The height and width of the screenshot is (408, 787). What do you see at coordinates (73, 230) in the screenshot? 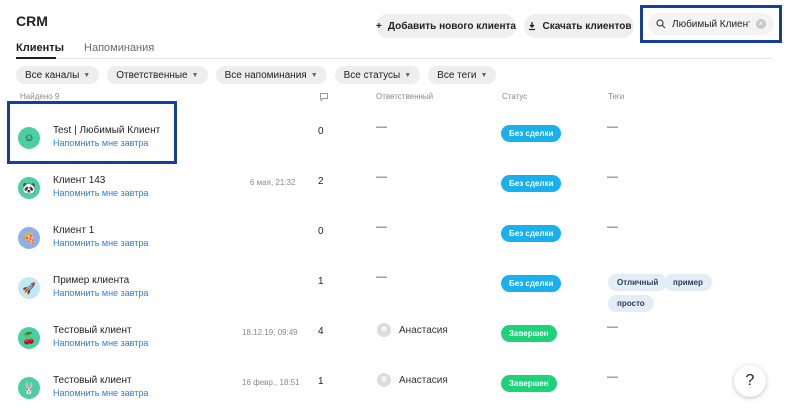
I see `client-name: Клиент 1` at bounding box center [73, 230].